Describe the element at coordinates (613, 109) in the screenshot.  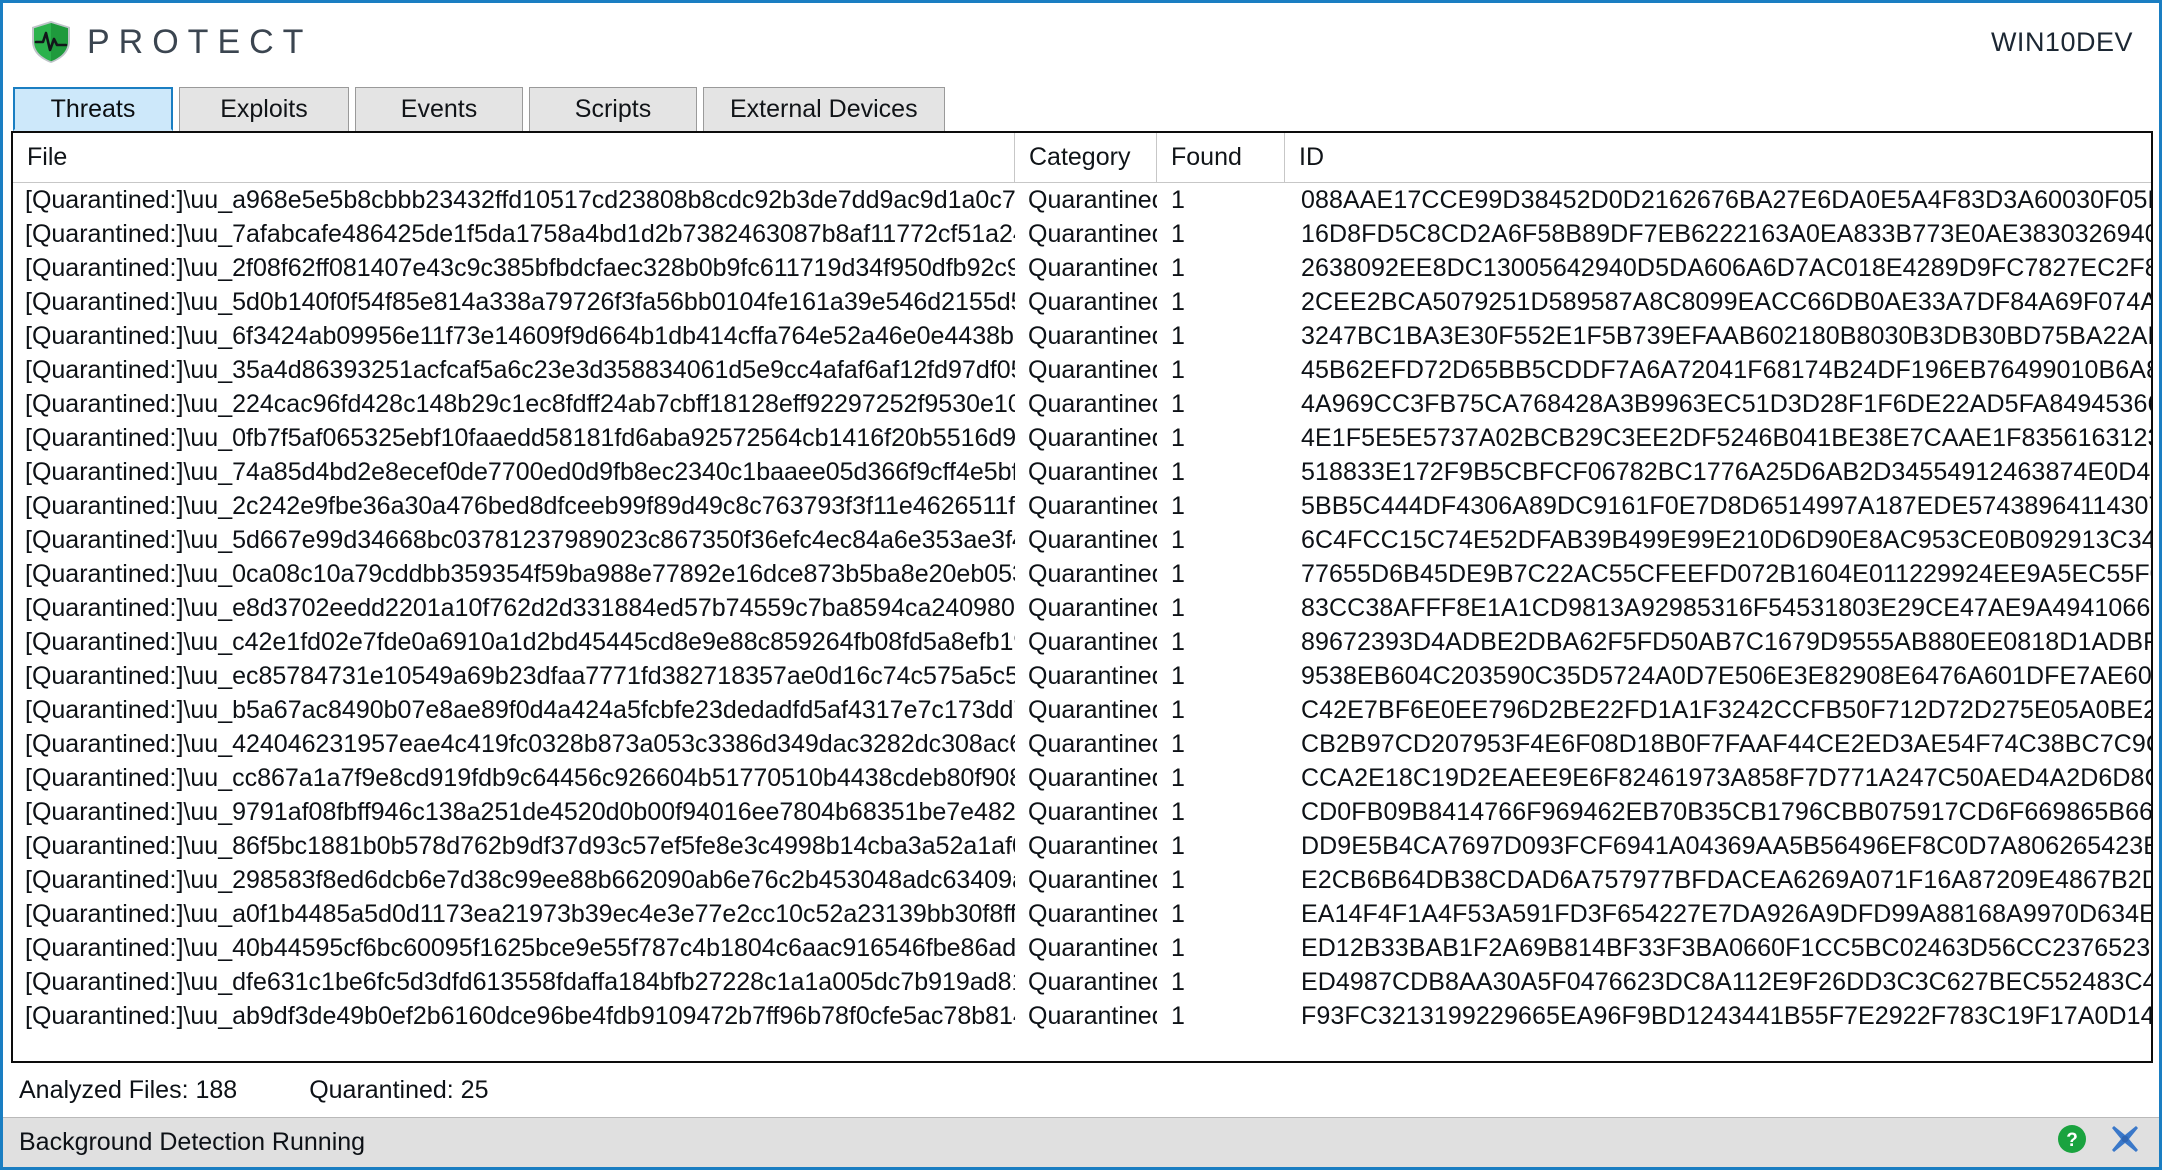
I see `tab-scripts: Scripts` at that location.